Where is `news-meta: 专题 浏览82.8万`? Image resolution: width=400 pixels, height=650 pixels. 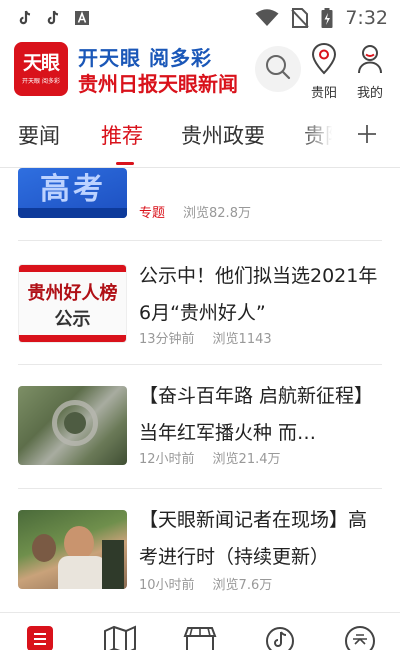 news-meta: 专题 浏览82.8万 is located at coordinates (195, 211).